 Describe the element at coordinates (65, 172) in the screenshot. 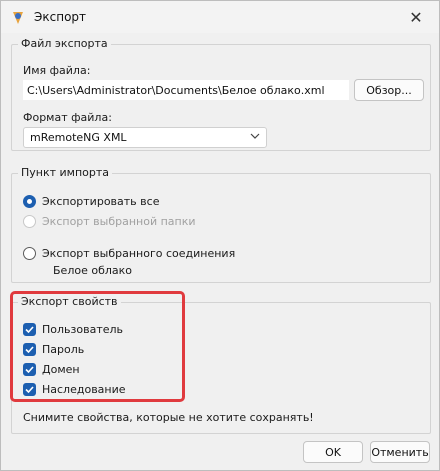

I see `import-point-legend: Пункт импорта` at that location.